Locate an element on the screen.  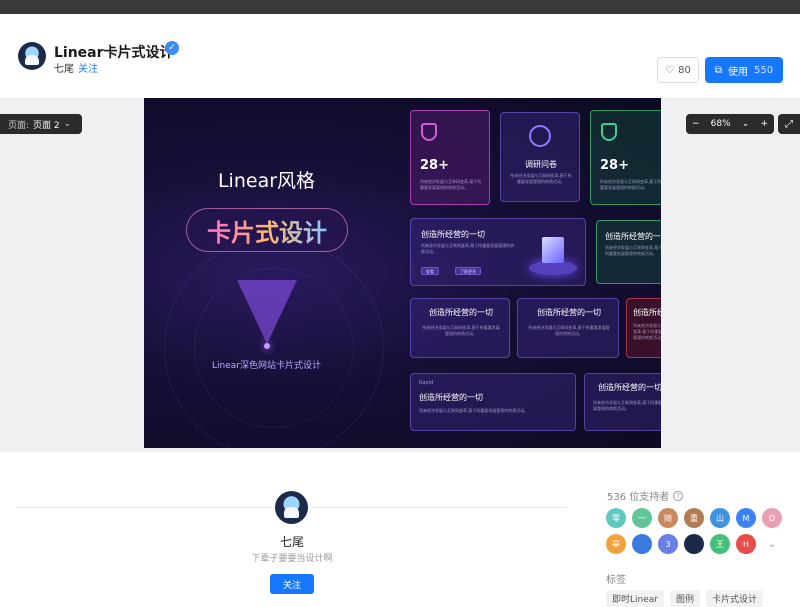
like-button: ♡ 80 is located at coordinates (678, 70).